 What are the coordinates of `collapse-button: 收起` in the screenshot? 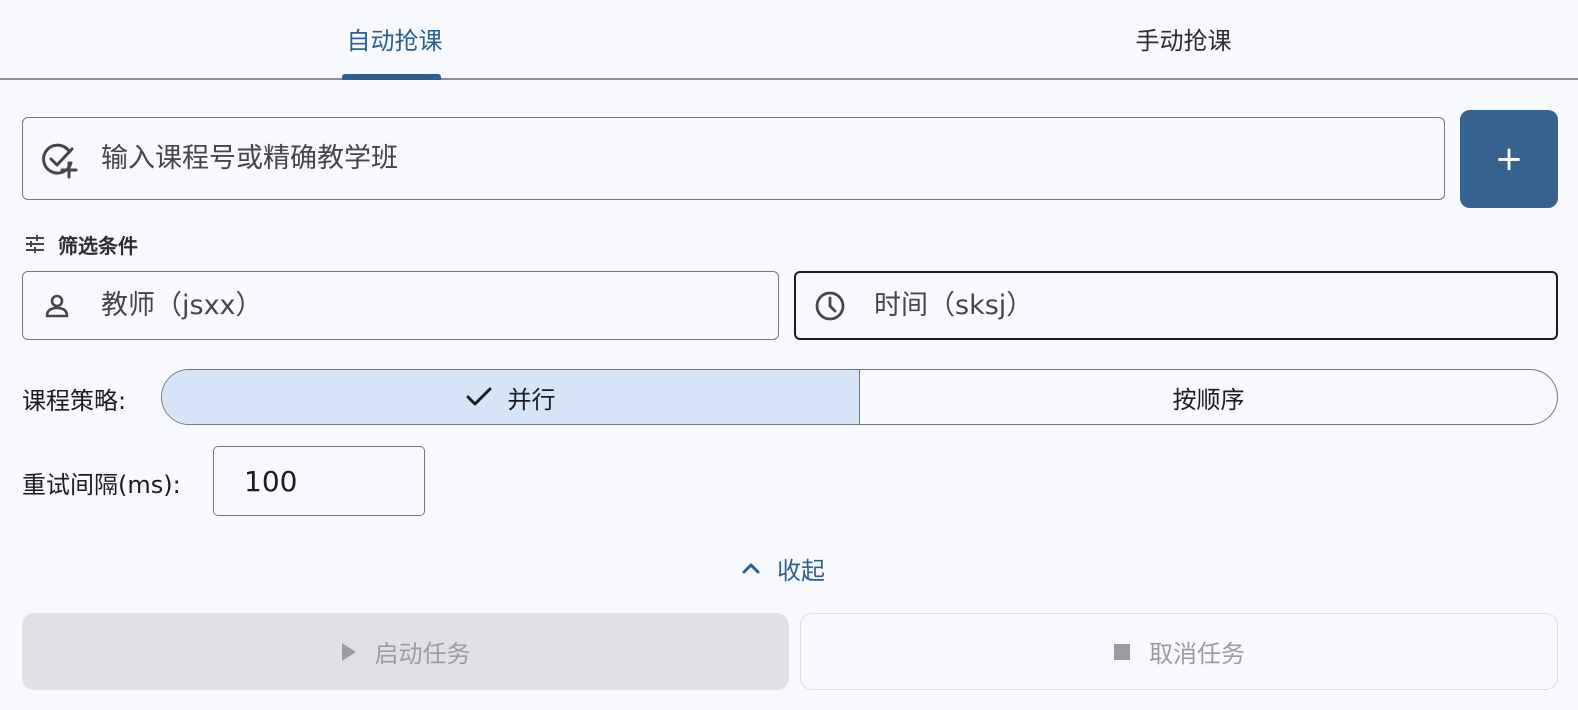 It's located at (783, 568).